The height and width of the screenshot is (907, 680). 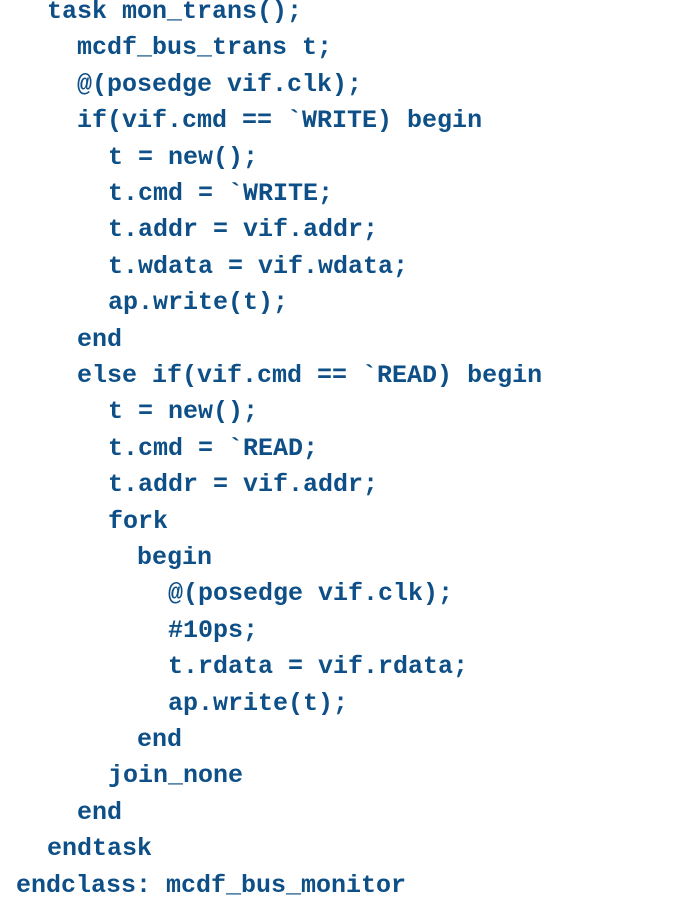 What do you see at coordinates (175, 13) in the screenshot?
I see `code-line: task mon_trans();` at bounding box center [175, 13].